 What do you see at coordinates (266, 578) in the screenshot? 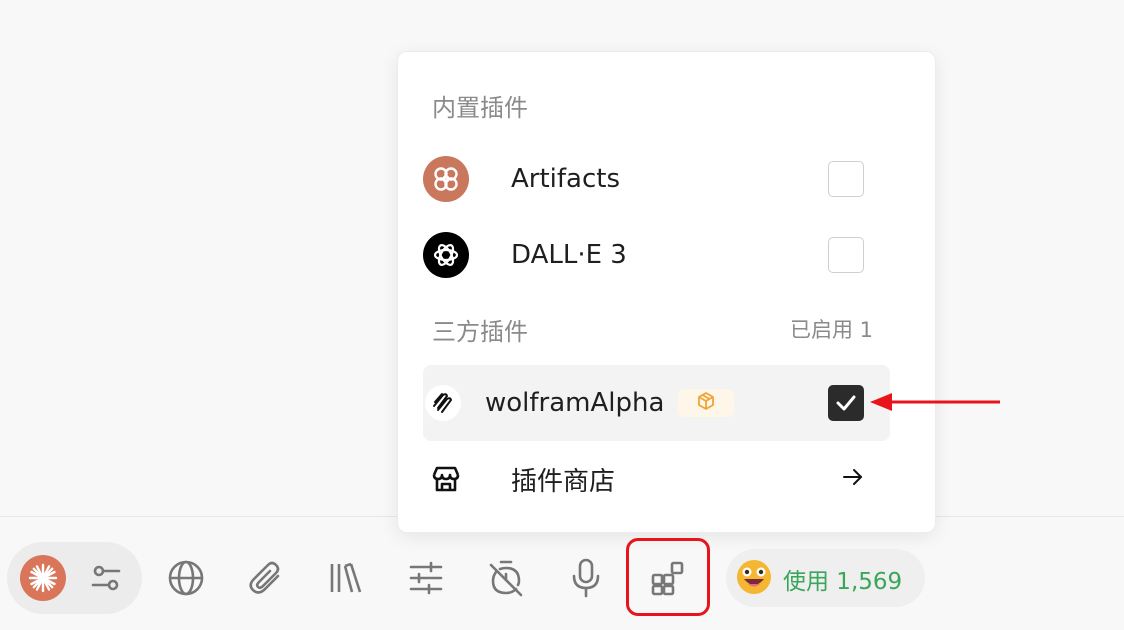
I see `paperclip-icon` at bounding box center [266, 578].